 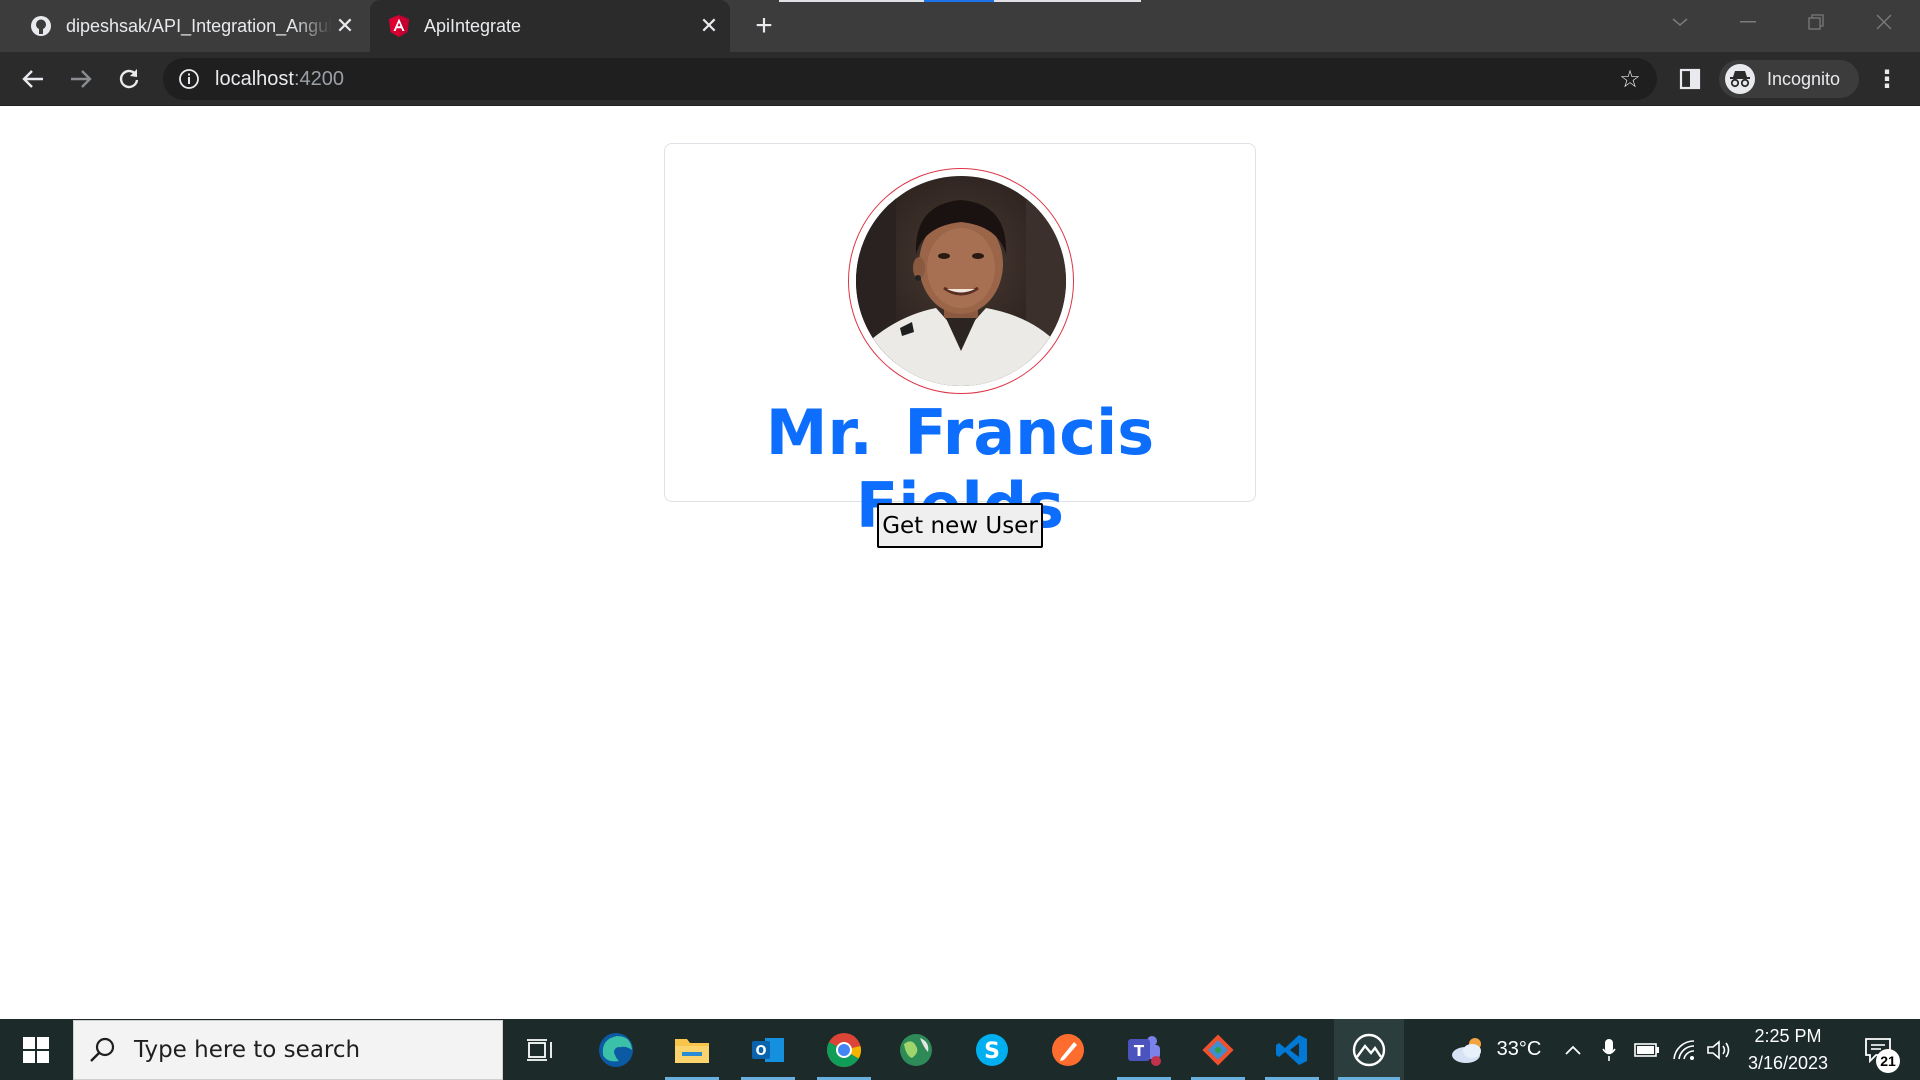 I want to click on user-card: Mr. Francis Fields, so click(x=960, y=342).